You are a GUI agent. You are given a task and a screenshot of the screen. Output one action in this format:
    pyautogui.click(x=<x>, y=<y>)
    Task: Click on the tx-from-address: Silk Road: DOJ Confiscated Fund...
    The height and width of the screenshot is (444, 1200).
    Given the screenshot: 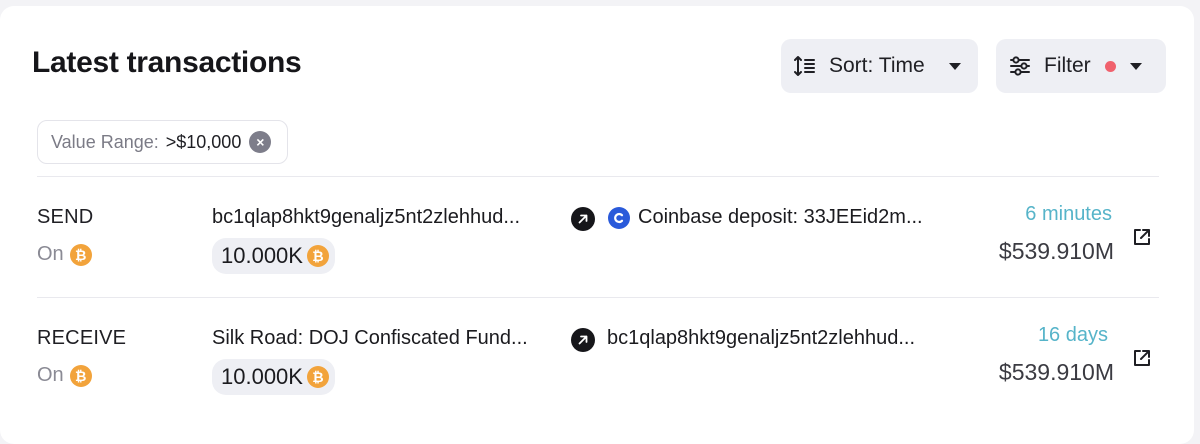 What is the action you would take?
    pyautogui.click(x=370, y=338)
    